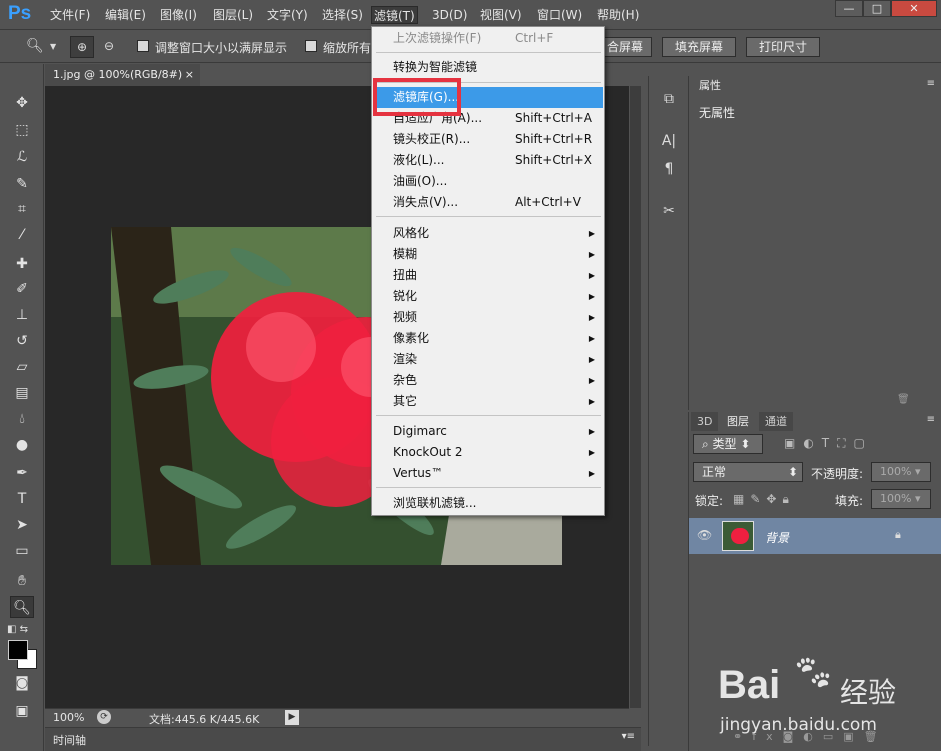  What do you see at coordinates (22, 551) in the screenshot?
I see `rectangle-tool-icon: ▭` at bounding box center [22, 551].